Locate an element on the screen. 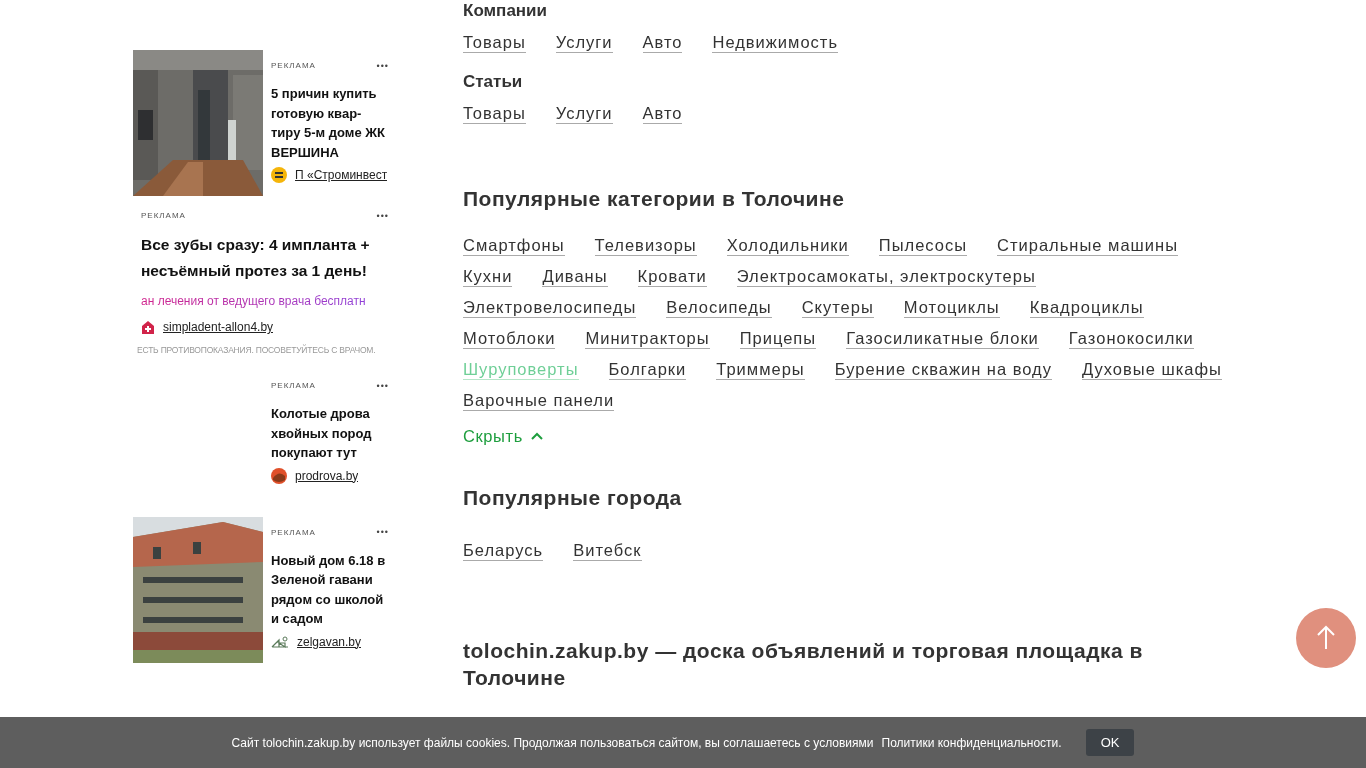  section-heading: Статьи is located at coordinates (493, 82).